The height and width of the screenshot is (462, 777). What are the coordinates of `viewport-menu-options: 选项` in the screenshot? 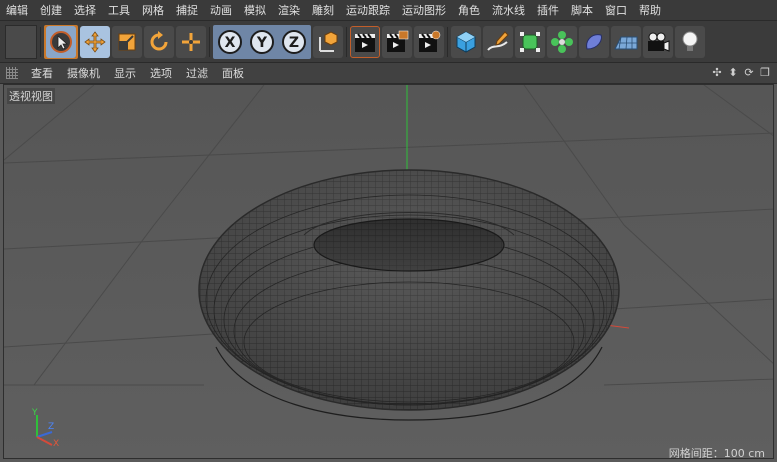 It's located at (161, 73).